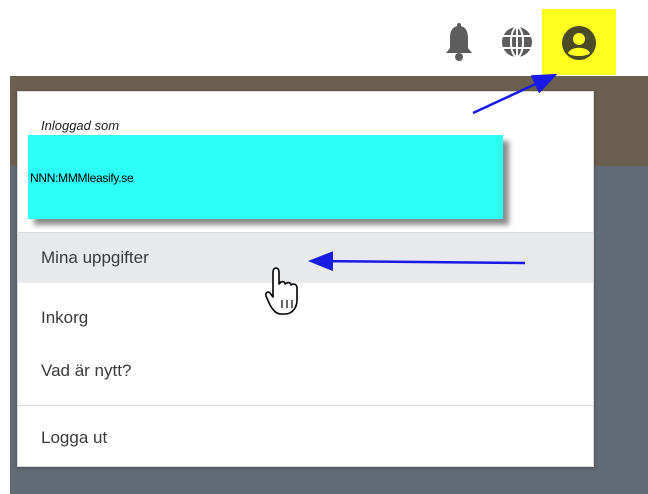 The height and width of the screenshot is (494, 648). Describe the element at coordinates (305, 405) in the screenshot. I see `menu-divider` at that location.